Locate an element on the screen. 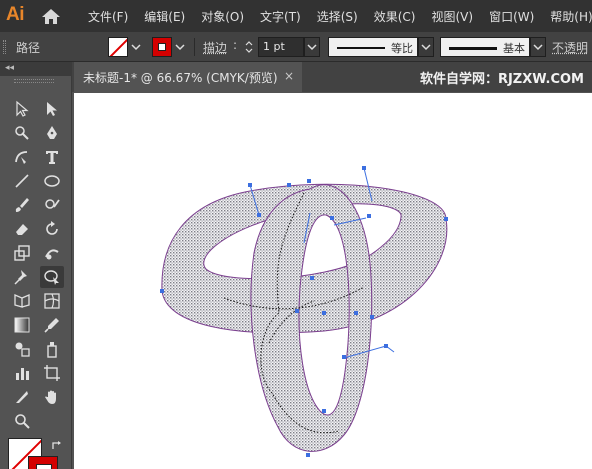 Image resolution: width=592 pixels, height=469 pixels. panel-grip is located at coordinates (4, 47).